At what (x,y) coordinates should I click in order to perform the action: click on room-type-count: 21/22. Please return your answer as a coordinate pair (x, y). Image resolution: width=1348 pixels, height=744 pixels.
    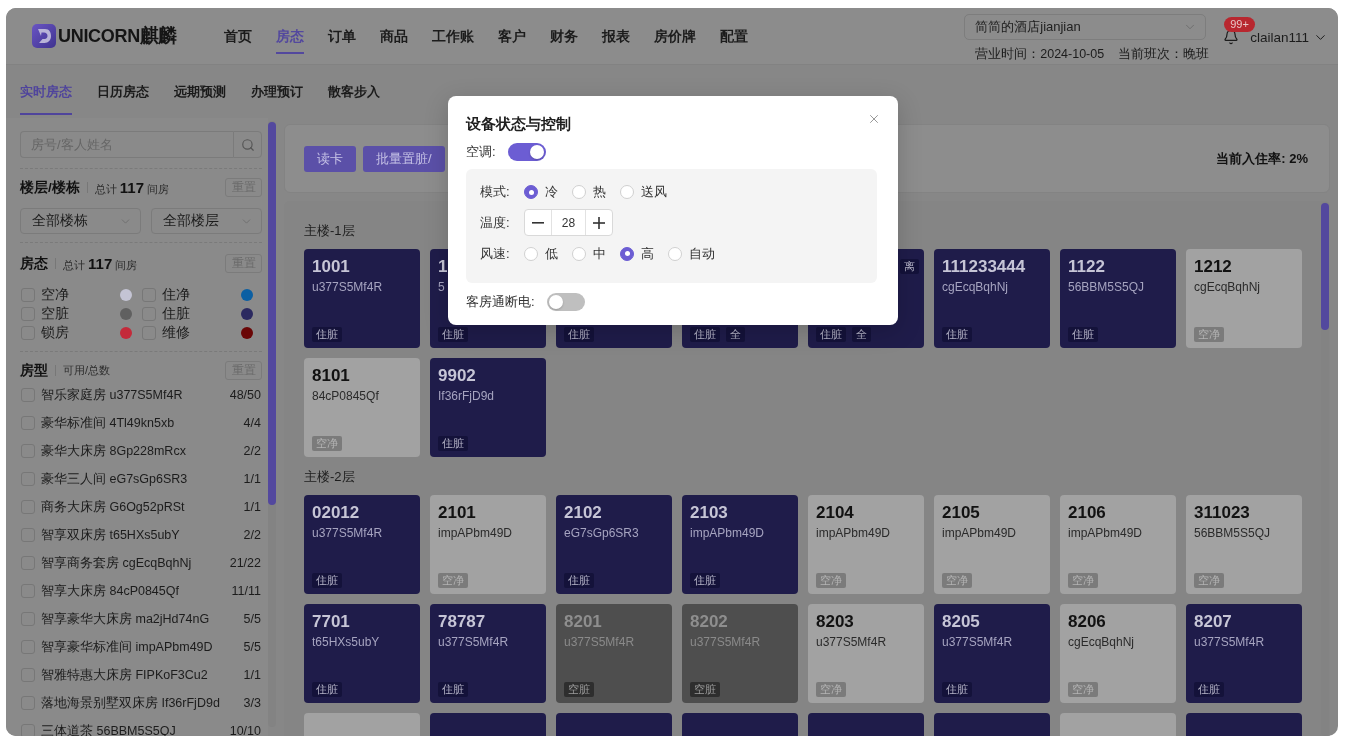
    Looking at the image, I should click on (245, 563).